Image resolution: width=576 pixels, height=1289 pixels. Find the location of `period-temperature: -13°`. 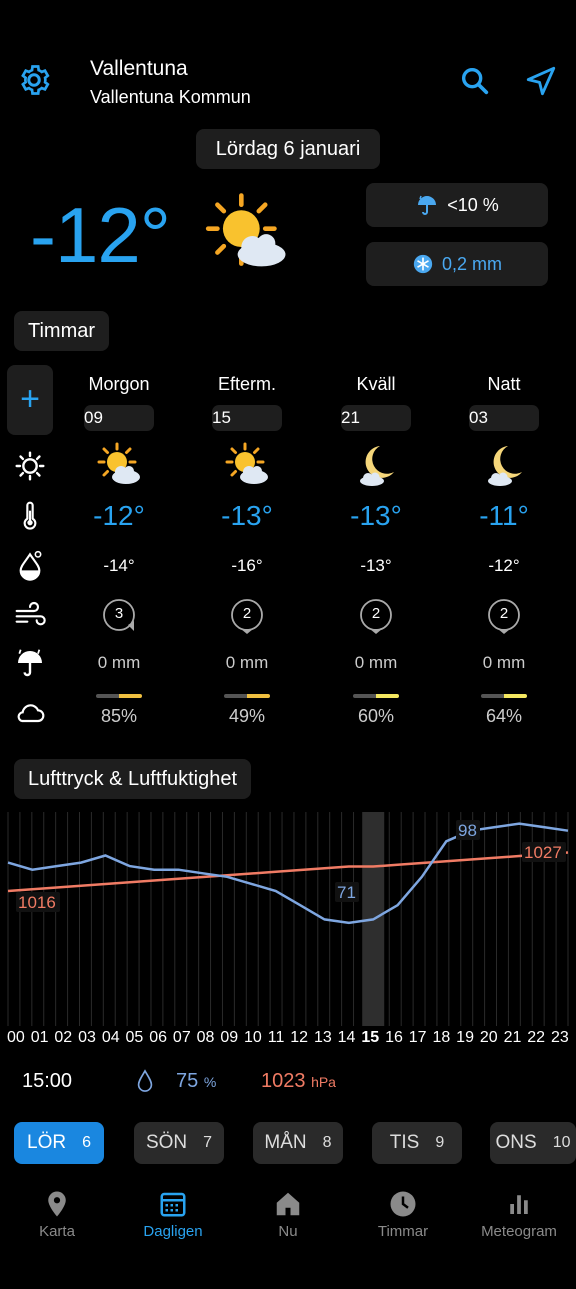

period-temperature: -13° is located at coordinates (247, 515).